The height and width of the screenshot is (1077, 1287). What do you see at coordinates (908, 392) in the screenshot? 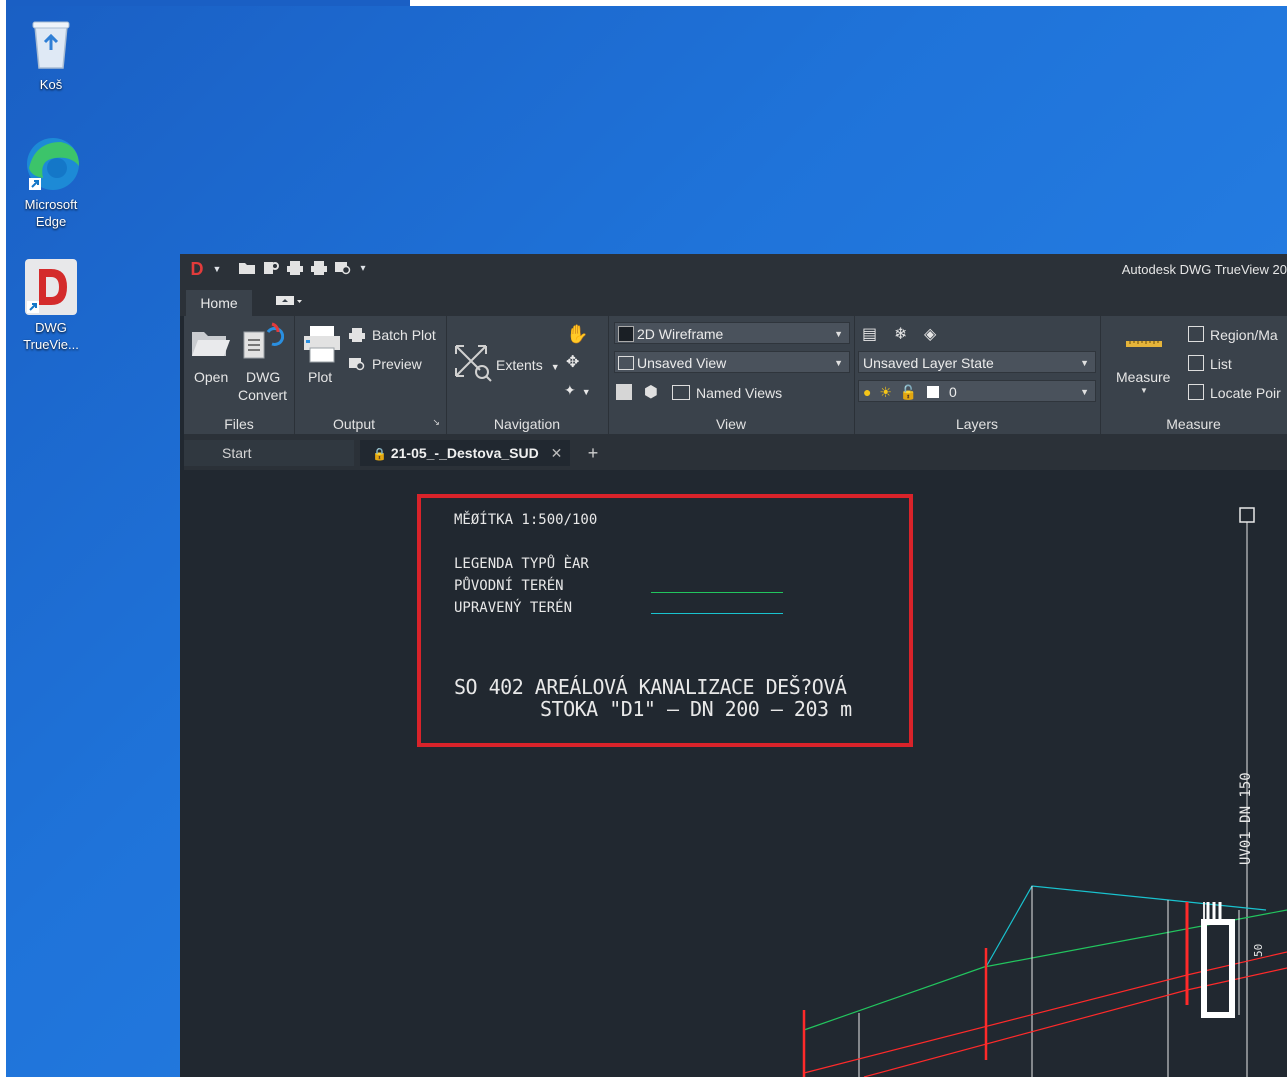
I see `layer-lock-icon: 🔓` at bounding box center [908, 392].